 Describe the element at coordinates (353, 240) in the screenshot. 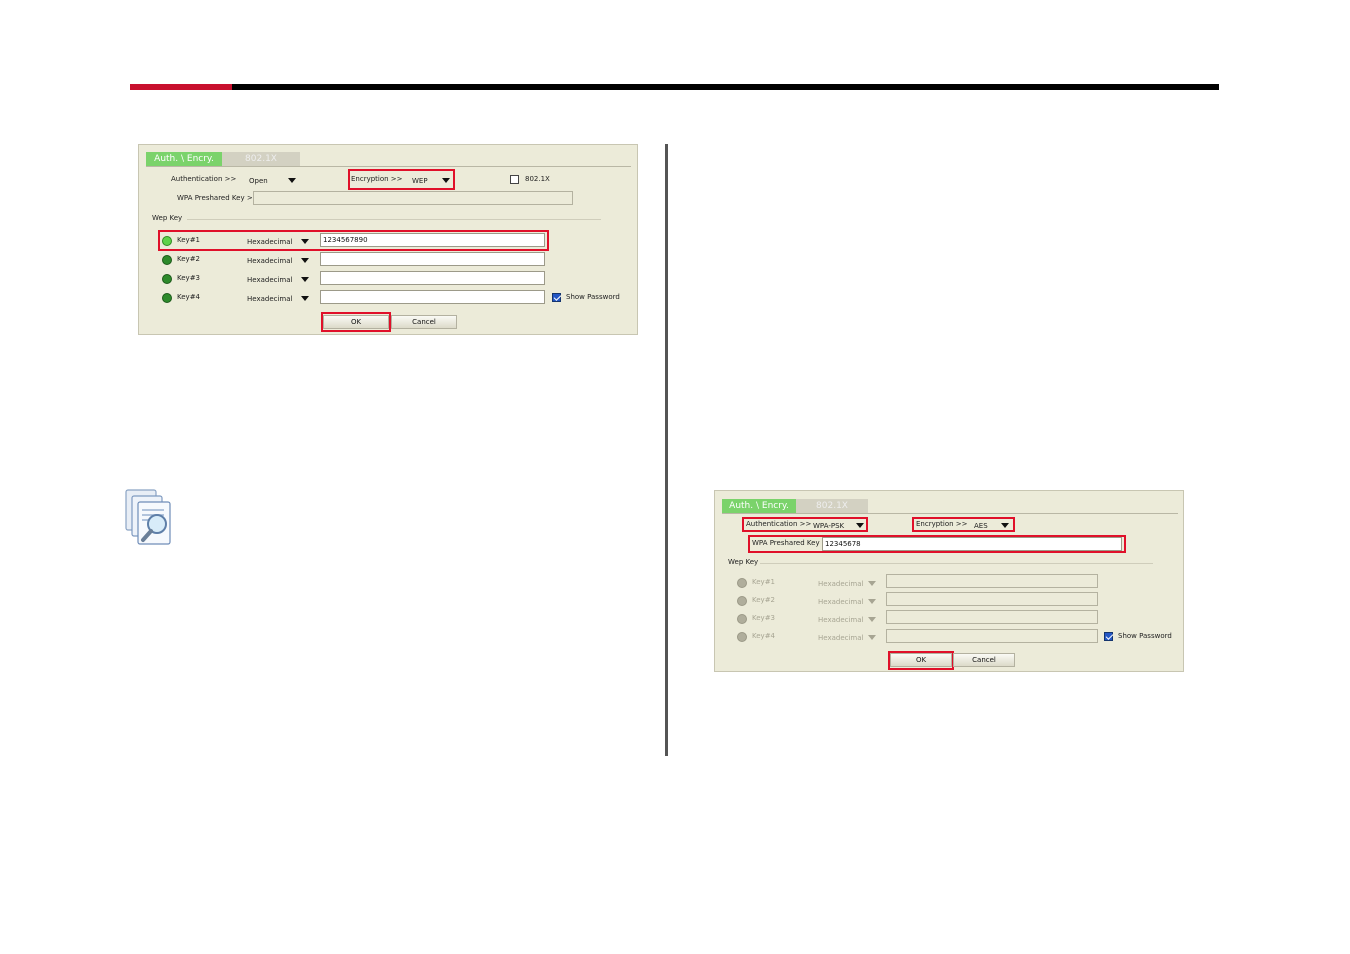

I see `key1-highlight-box` at that location.